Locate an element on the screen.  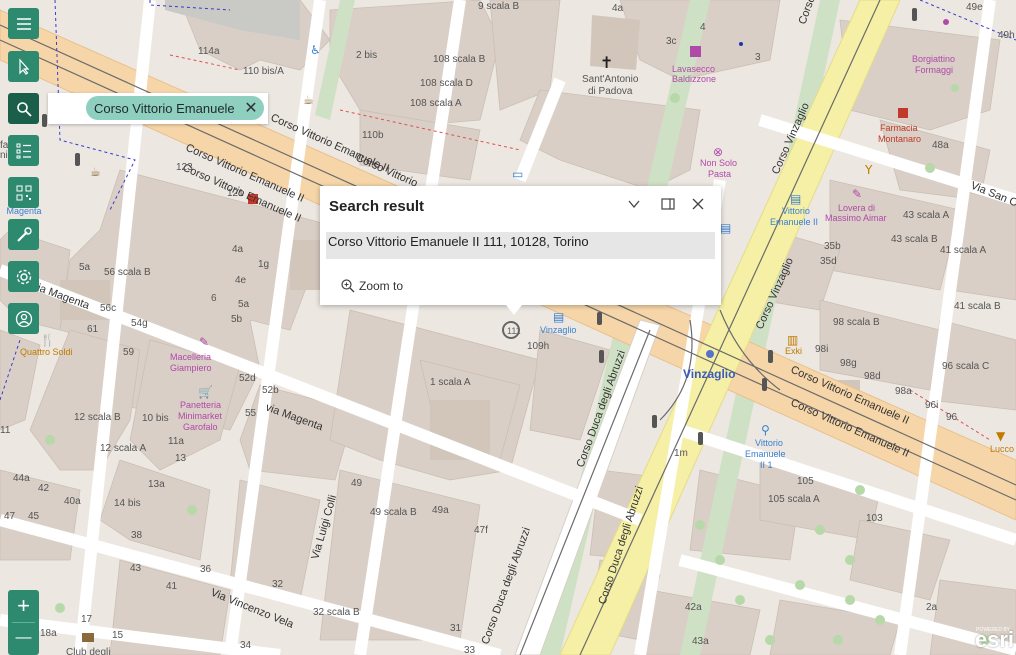
svg-text: 43 scala A is located at coordinates (926, 215).